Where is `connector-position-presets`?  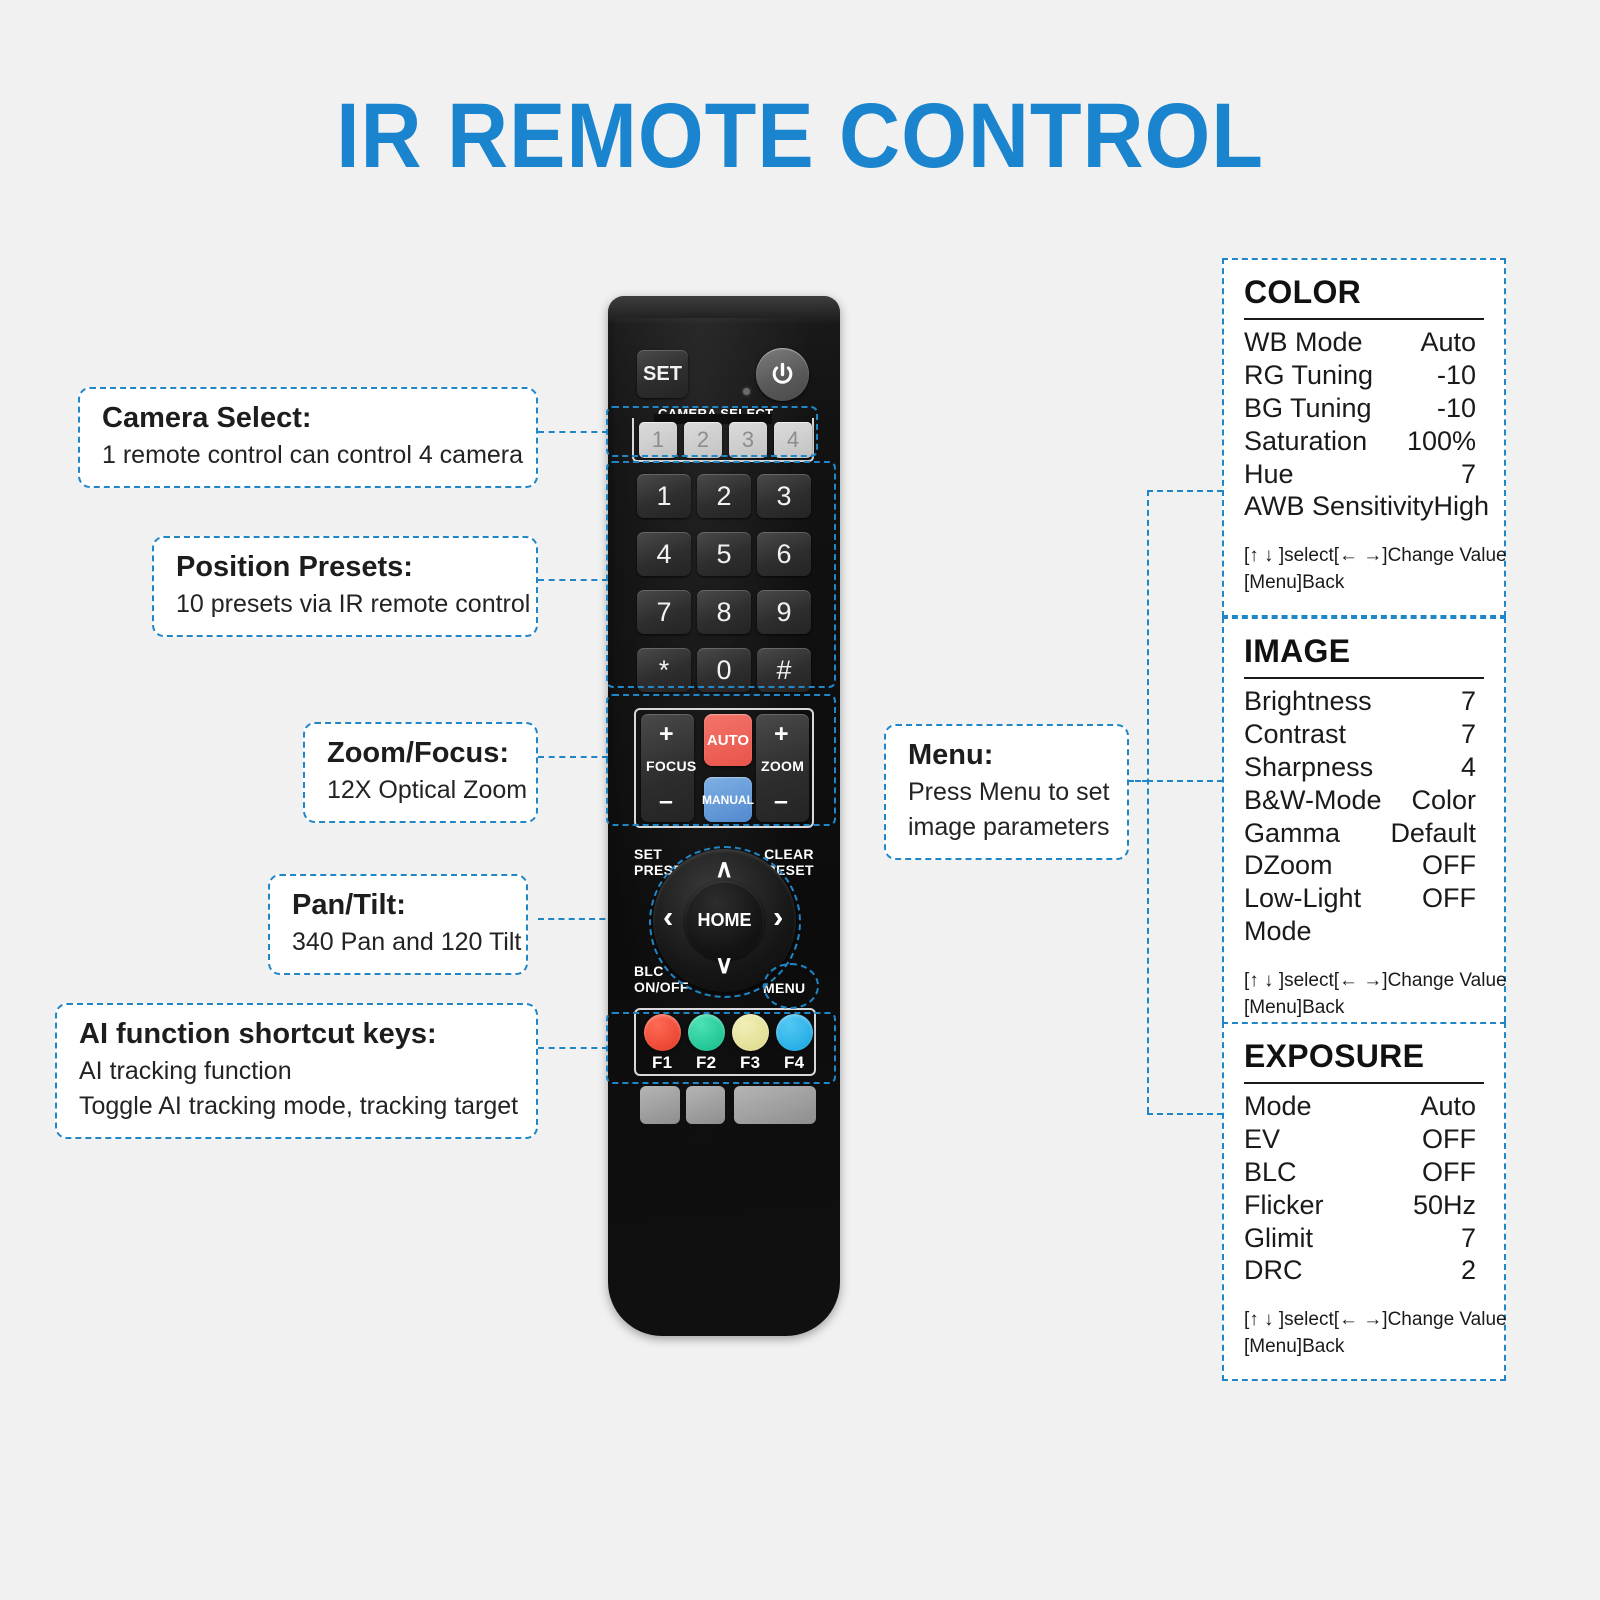
connector-position-presets is located at coordinates (573, 580).